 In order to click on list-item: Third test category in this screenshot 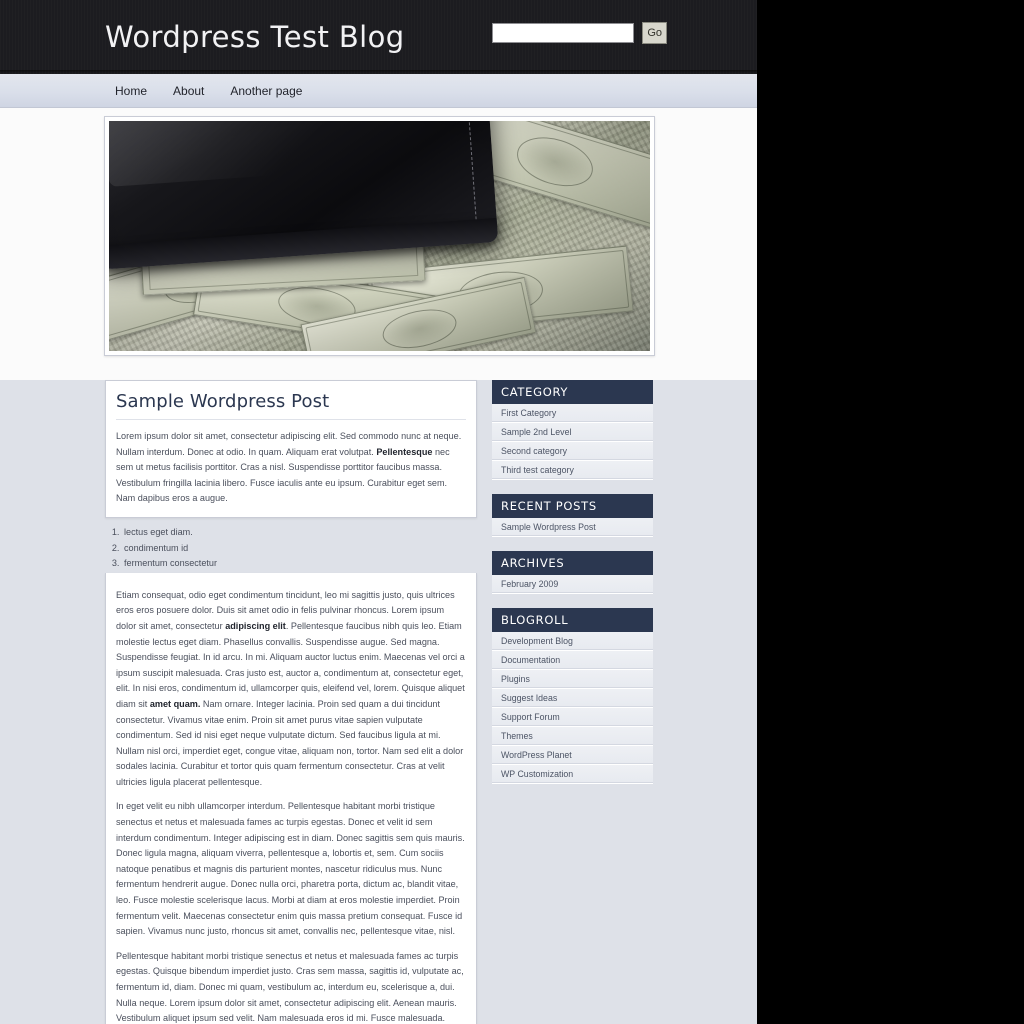, I will do `click(572, 470)`.